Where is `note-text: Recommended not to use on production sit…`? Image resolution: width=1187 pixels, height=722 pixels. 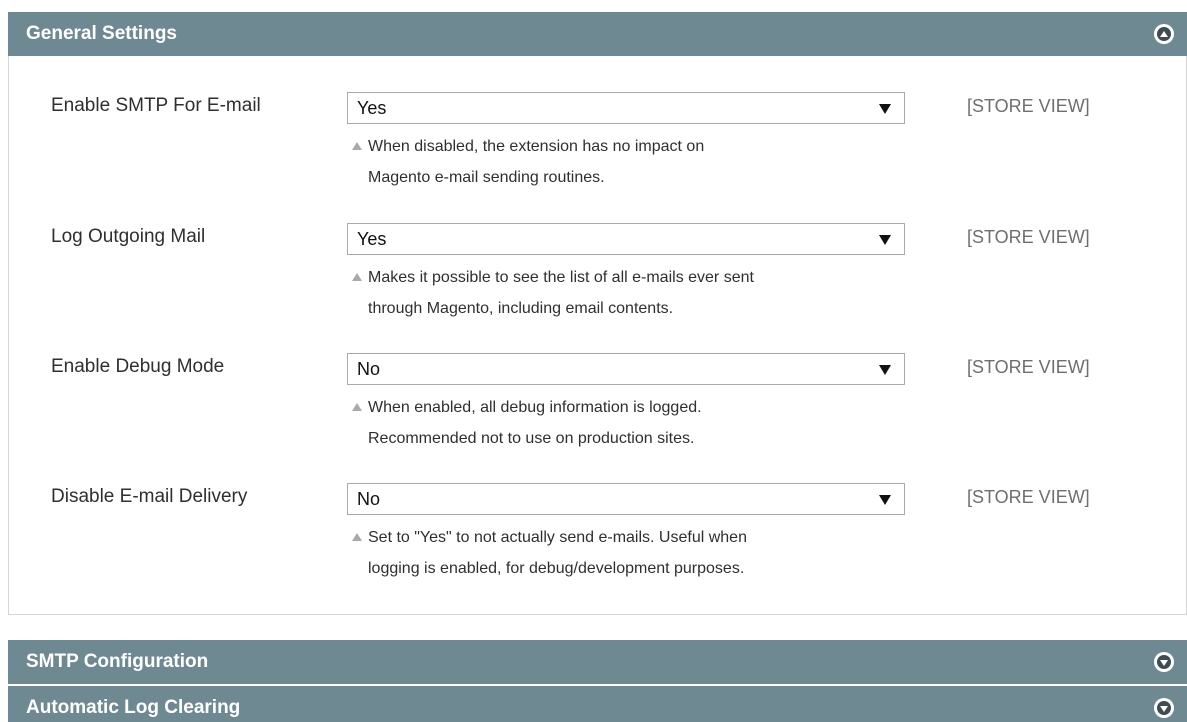 note-text: Recommended not to use on production sit… is located at coordinates (531, 438).